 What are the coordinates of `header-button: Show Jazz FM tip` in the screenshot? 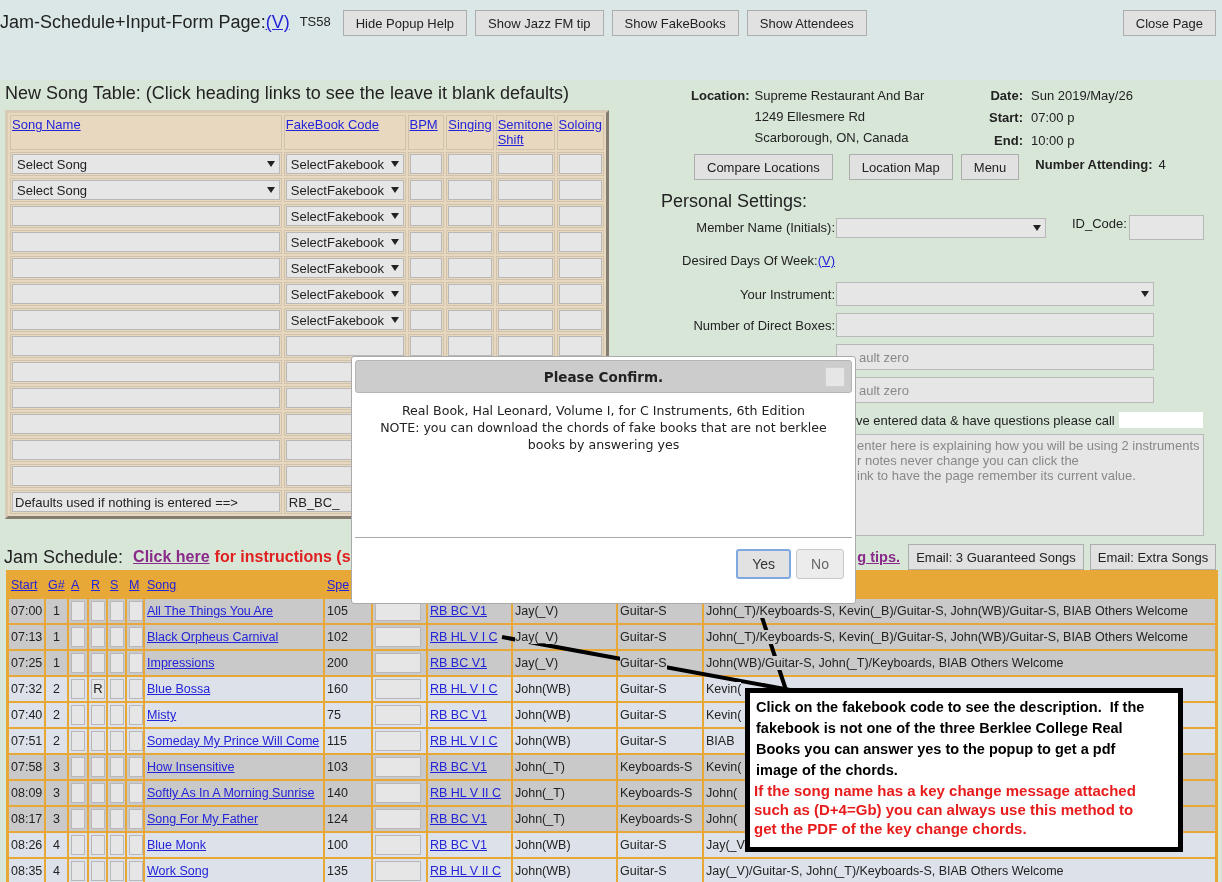 It's located at (539, 23).